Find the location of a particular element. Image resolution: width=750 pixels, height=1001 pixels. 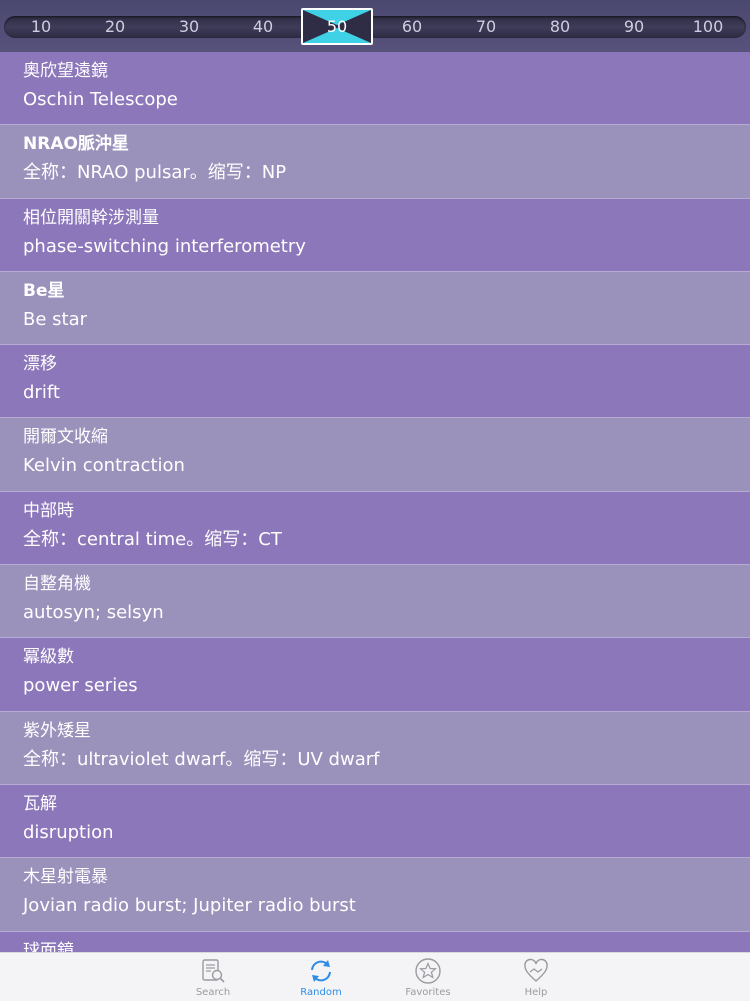

page-ruler-bar: 10 20 30 40 60 70 80 90 100 50 is located at coordinates (375, 26).